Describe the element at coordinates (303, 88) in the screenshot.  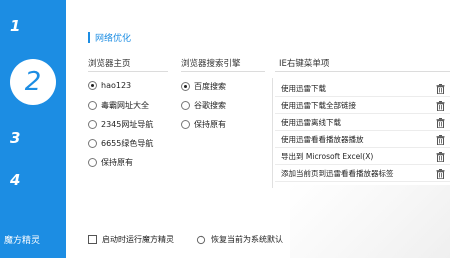
I see `context-menu-item-label: 使用迅雷下载` at that location.